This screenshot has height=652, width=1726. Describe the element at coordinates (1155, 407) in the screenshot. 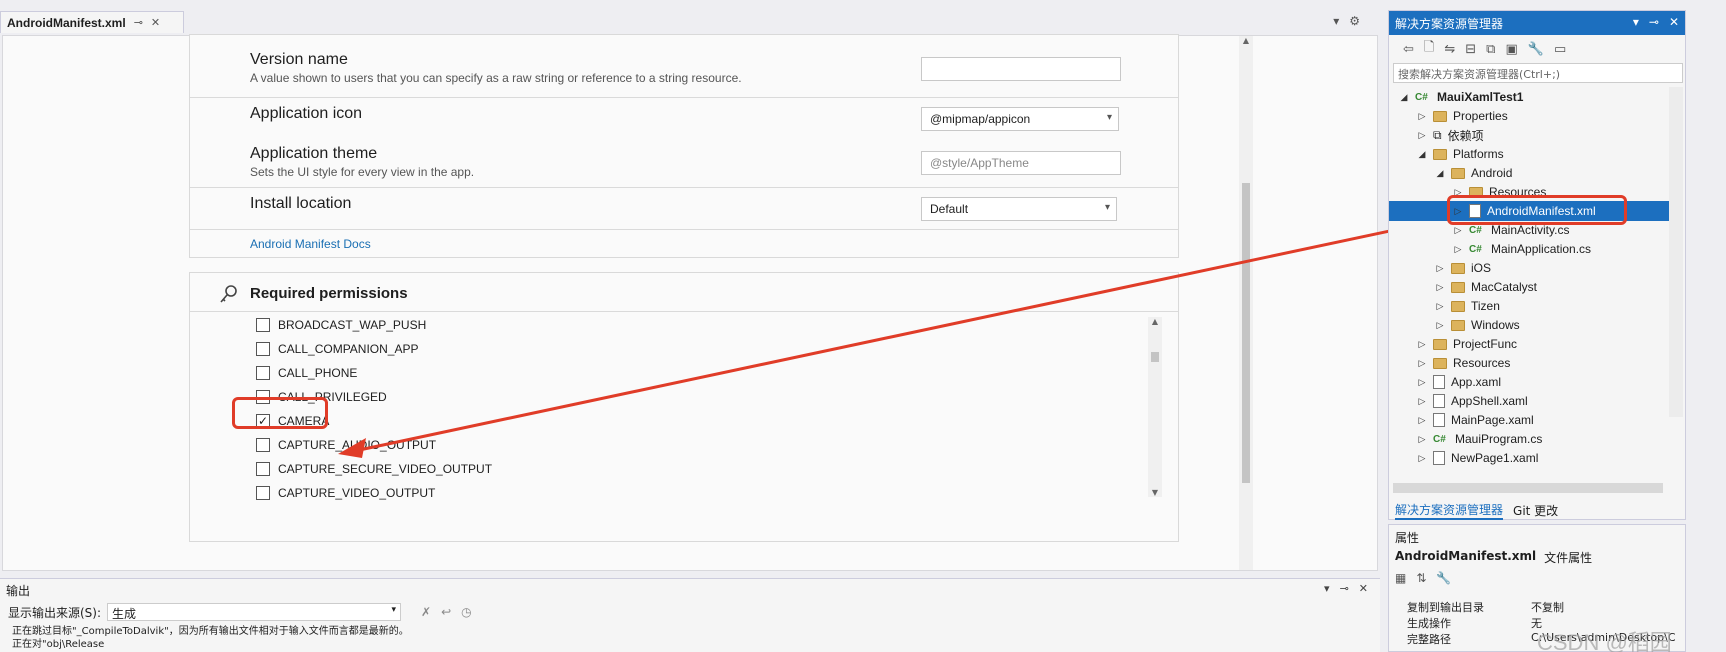

I see `permissions-scrollbar: ▲ ▼` at that location.